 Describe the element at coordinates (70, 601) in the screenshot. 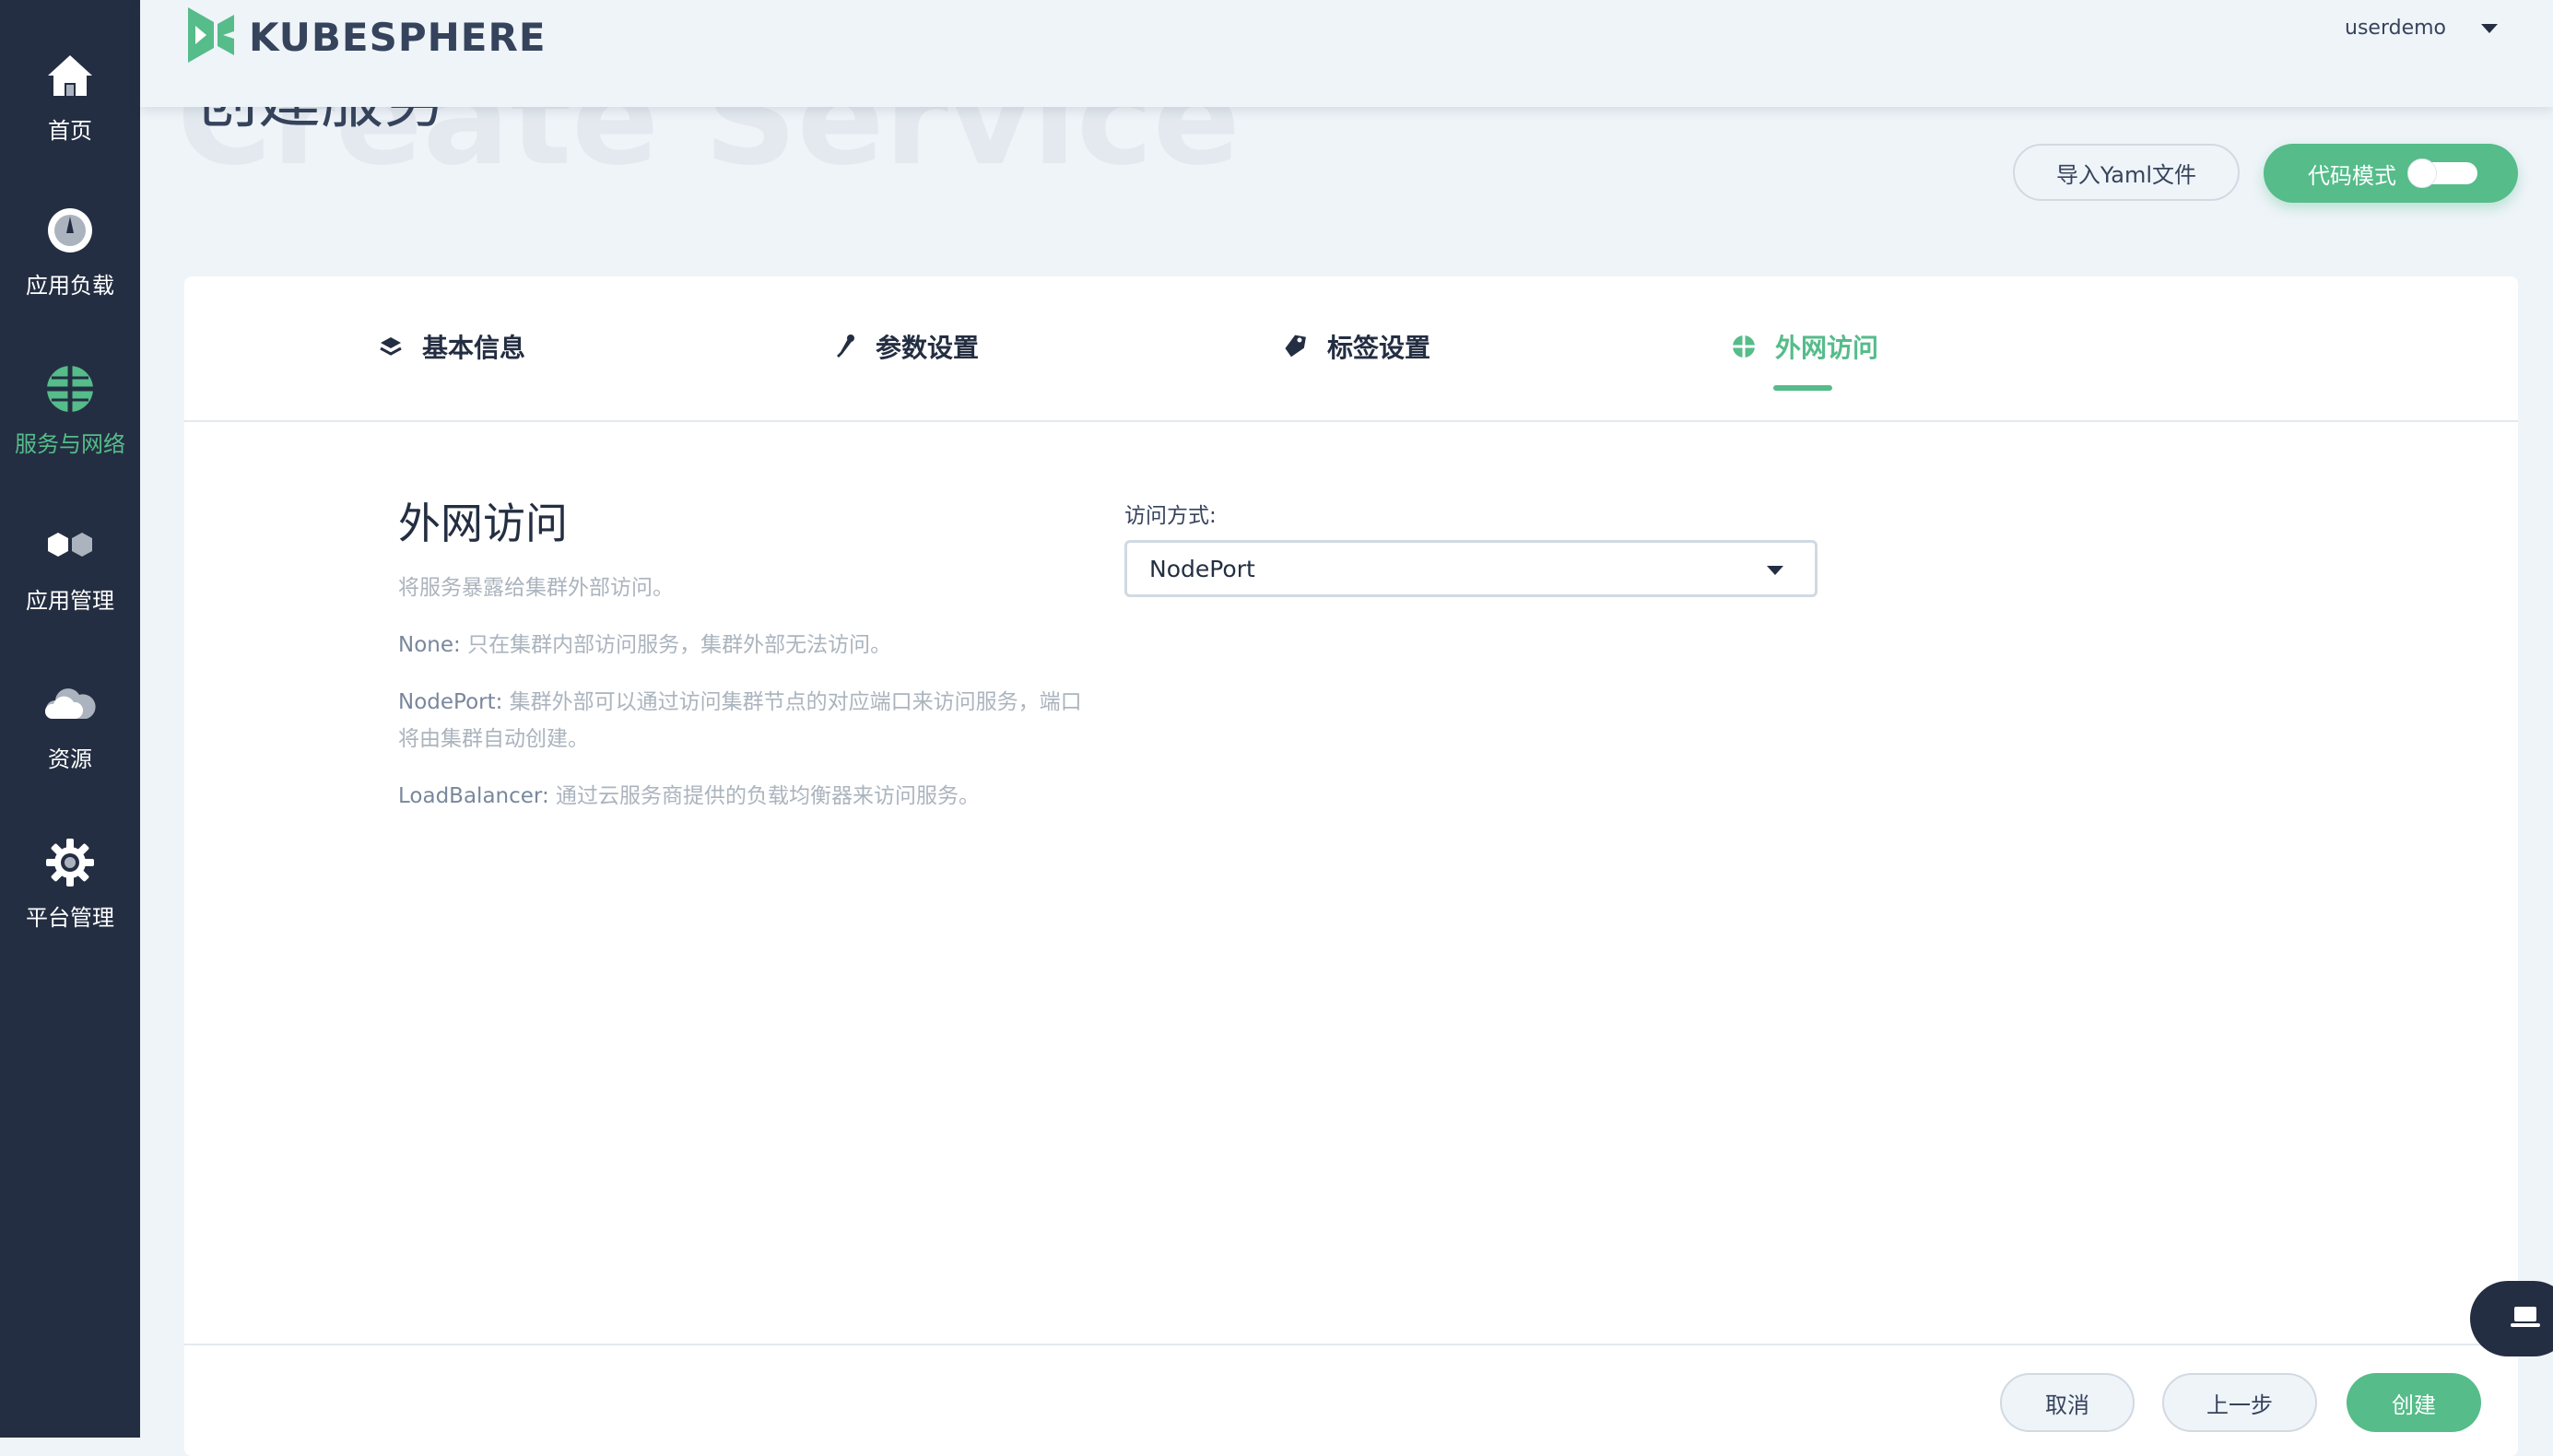

I see `sidebar-item-label: 应用管理` at that location.